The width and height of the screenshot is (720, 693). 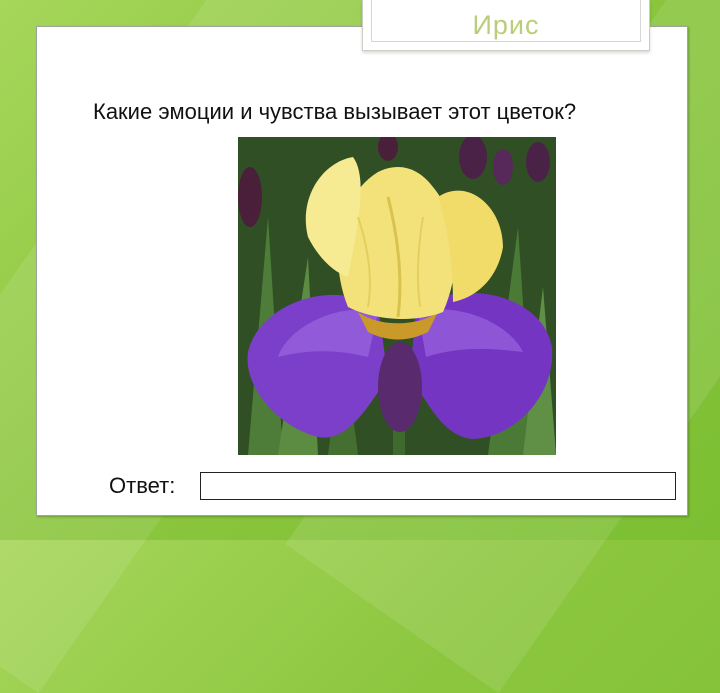 What do you see at coordinates (142, 485) in the screenshot?
I see `answer-label: Ответ:` at bounding box center [142, 485].